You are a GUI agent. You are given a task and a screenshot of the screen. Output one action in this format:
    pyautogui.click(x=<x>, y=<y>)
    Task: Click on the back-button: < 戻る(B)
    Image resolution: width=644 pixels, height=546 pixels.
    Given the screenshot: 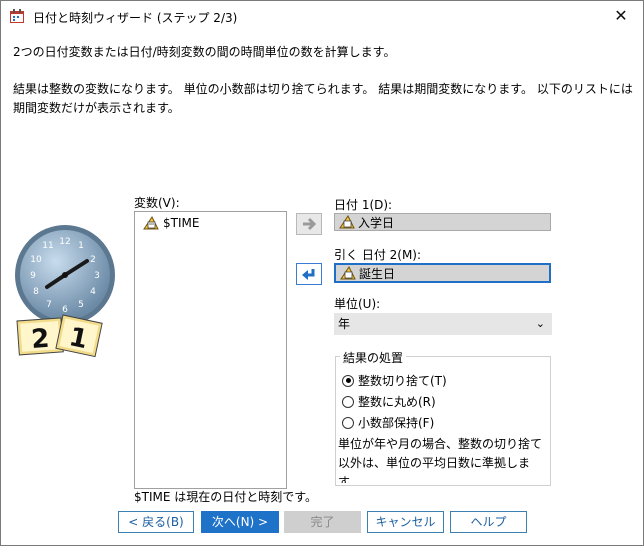 What is the action you would take?
    pyautogui.click(x=156, y=522)
    